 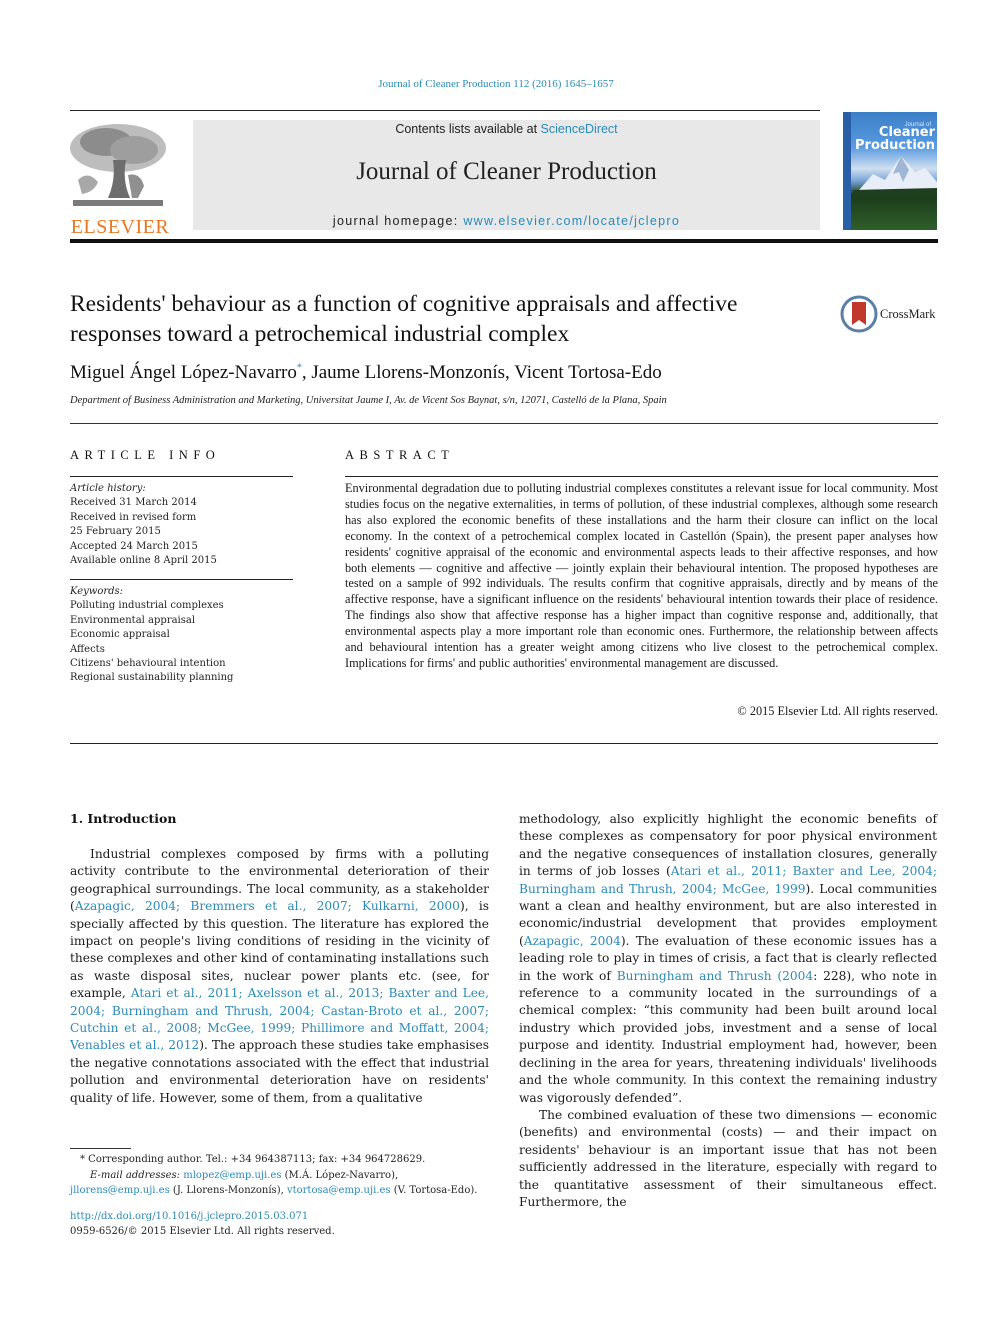 I want to click on email-owner: (V. Tortosa-Edo)., so click(x=434, y=1190).